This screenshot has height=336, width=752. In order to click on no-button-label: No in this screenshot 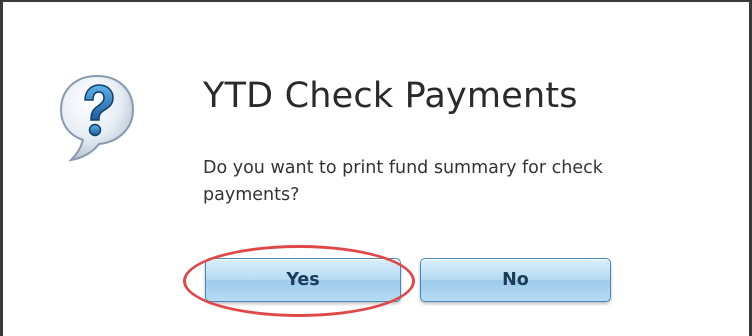, I will do `click(515, 280)`.